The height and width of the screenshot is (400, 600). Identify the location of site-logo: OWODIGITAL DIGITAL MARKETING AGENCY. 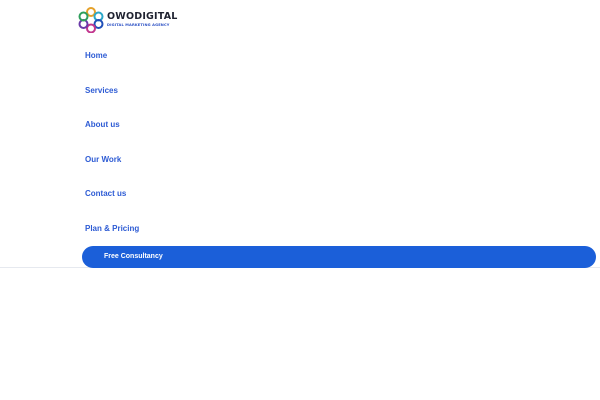
(128, 20).